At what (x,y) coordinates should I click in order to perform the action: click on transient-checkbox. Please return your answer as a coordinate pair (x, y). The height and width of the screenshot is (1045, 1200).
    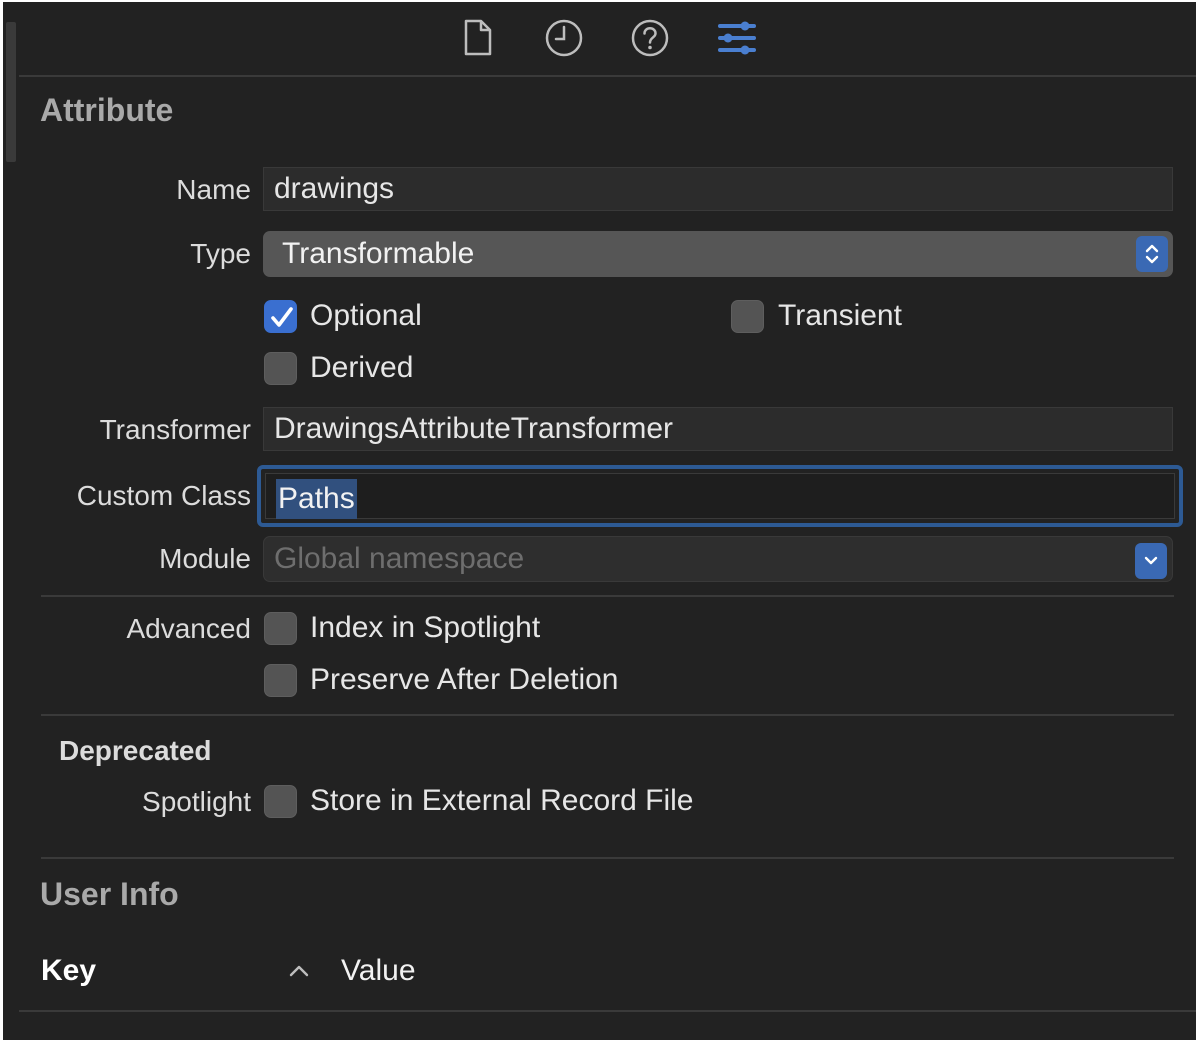
    Looking at the image, I should click on (747, 316).